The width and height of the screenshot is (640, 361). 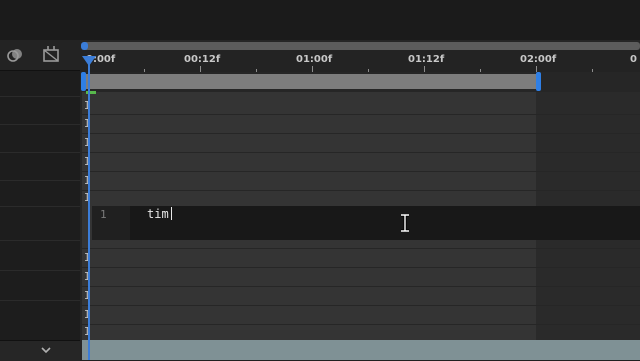 I want to click on playhead-line, so click(x=89, y=211).